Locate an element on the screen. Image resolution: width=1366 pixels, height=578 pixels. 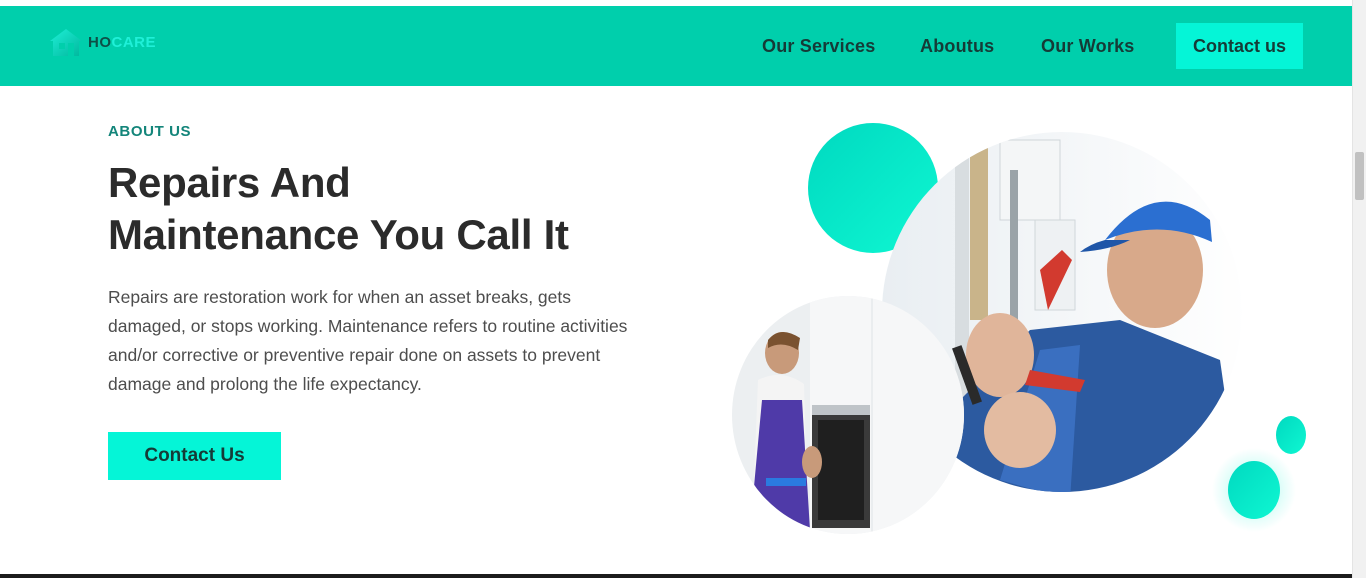
title-line-2: Maintenance You Call It is located at coordinates (338, 234).